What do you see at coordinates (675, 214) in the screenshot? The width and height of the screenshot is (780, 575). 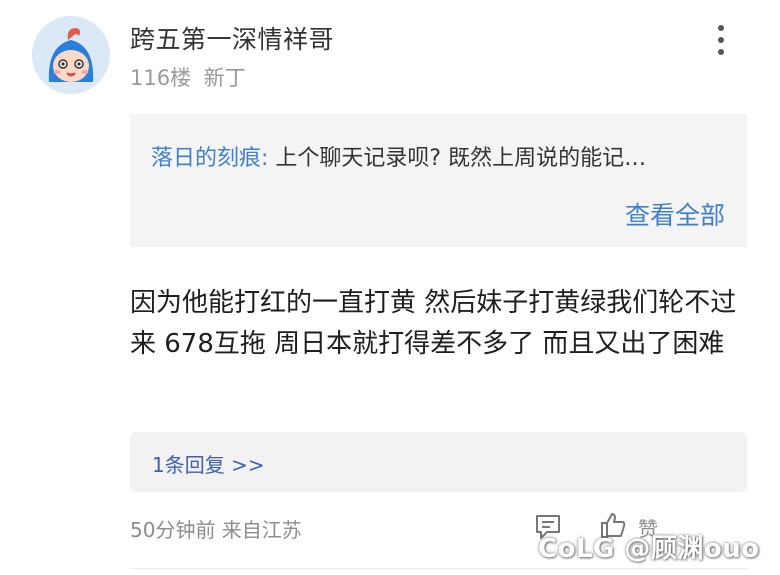 I see `view-all-link: 查看全部` at bounding box center [675, 214].